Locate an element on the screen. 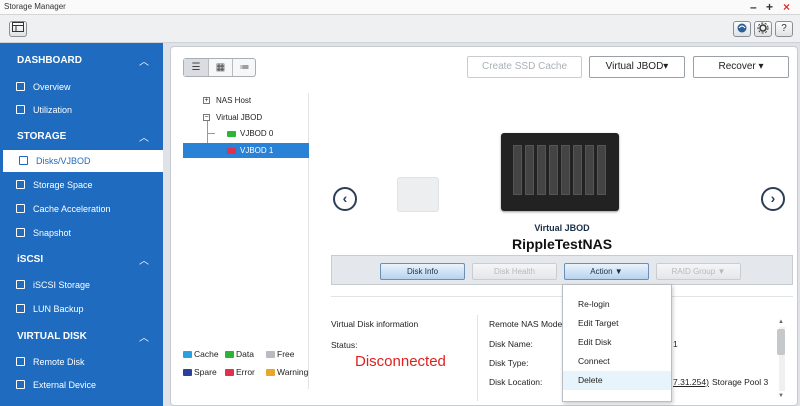 This screenshot has width=800, height=406. chevron-up-icon: ︿ is located at coordinates (144, 138).